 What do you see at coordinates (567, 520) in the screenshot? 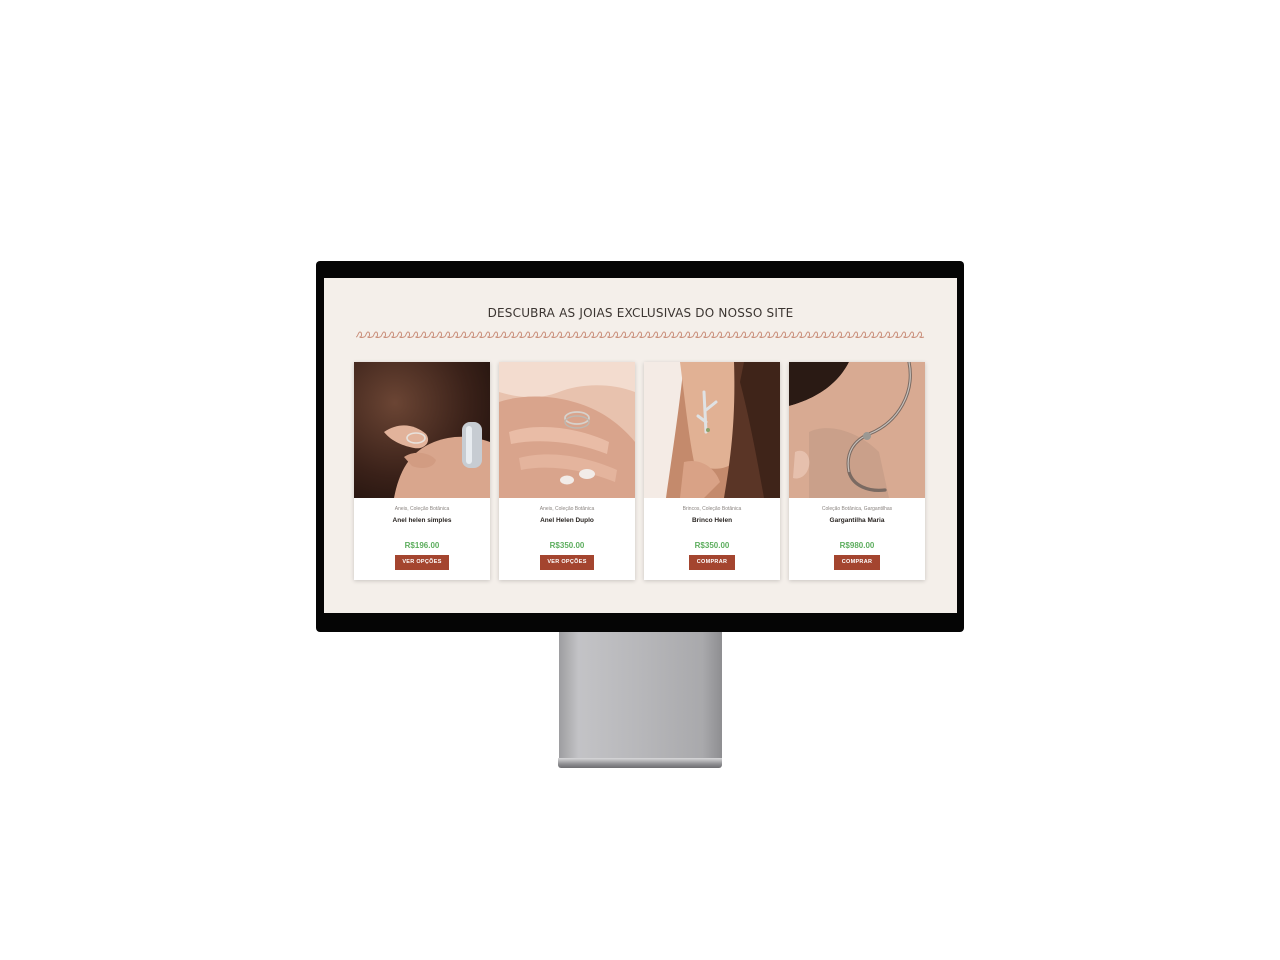
I see `product-name: Anel Helen Duplo` at bounding box center [567, 520].